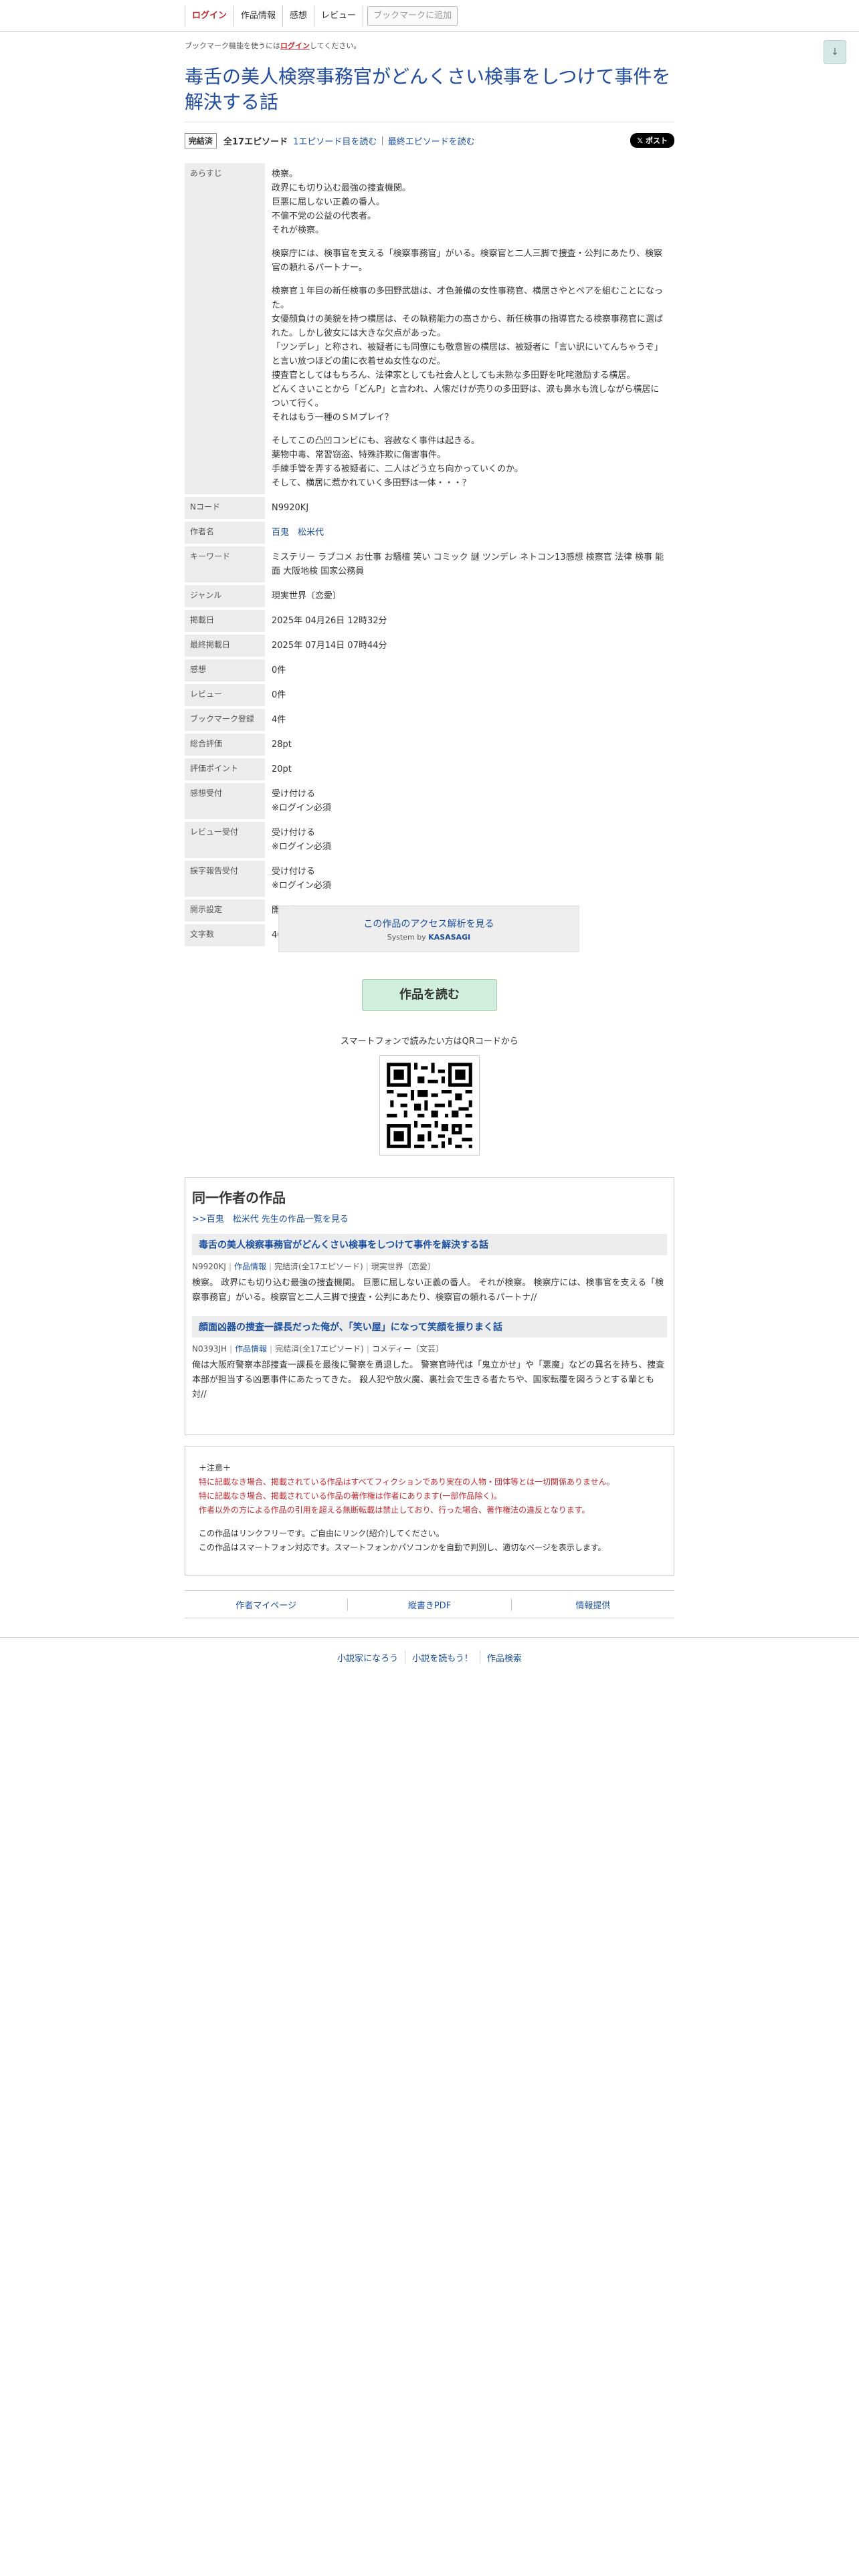 The image size is (859, 2576). What do you see at coordinates (321, 1533) in the screenshot?
I see `notes-line: この作品はリンクフリーです。ご自由にリンク(紹介)してください。` at bounding box center [321, 1533].